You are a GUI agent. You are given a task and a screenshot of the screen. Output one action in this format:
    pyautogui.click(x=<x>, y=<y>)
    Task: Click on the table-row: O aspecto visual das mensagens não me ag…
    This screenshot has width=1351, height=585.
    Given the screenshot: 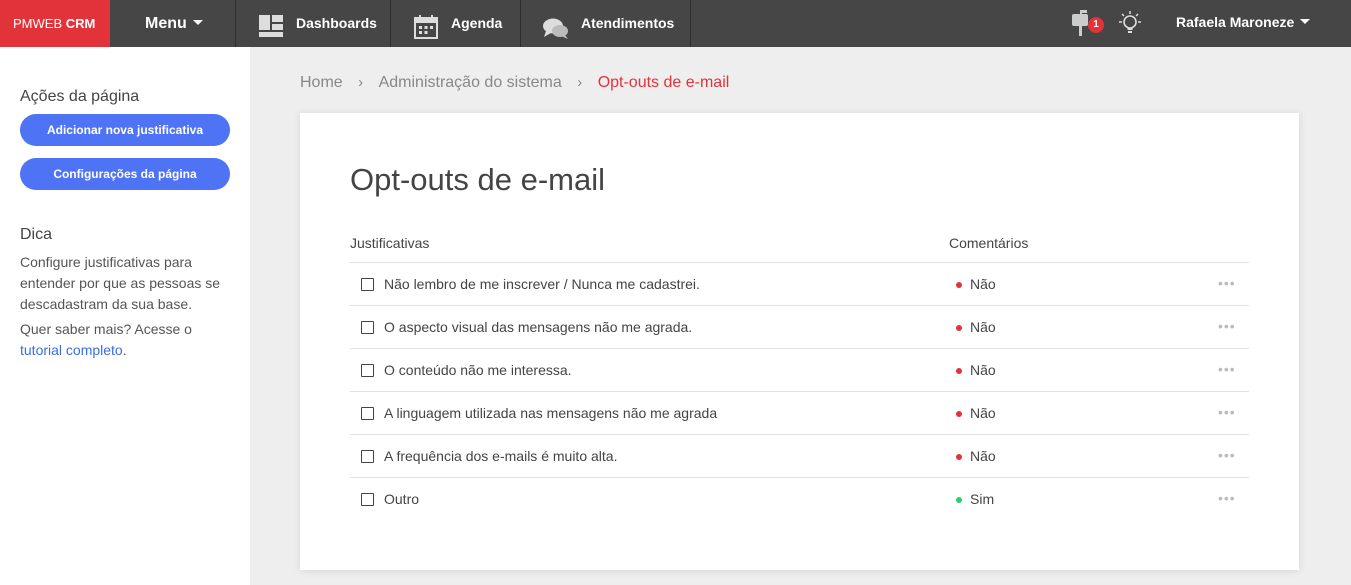 What is the action you would take?
    pyautogui.click(x=799, y=326)
    